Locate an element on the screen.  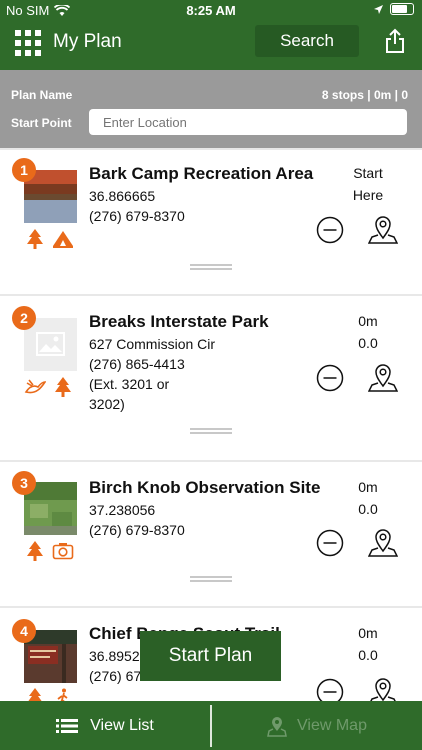
stop-phone: (276) 67 is located at coordinates (115, 676).